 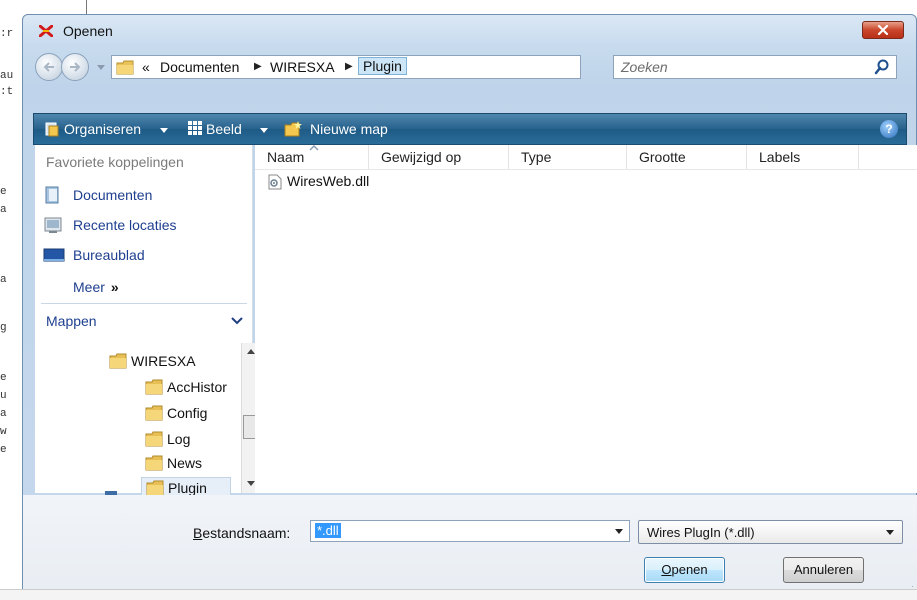 What do you see at coordinates (882, 67) in the screenshot?
I see `search-icon` at bounding box center [882, 67].